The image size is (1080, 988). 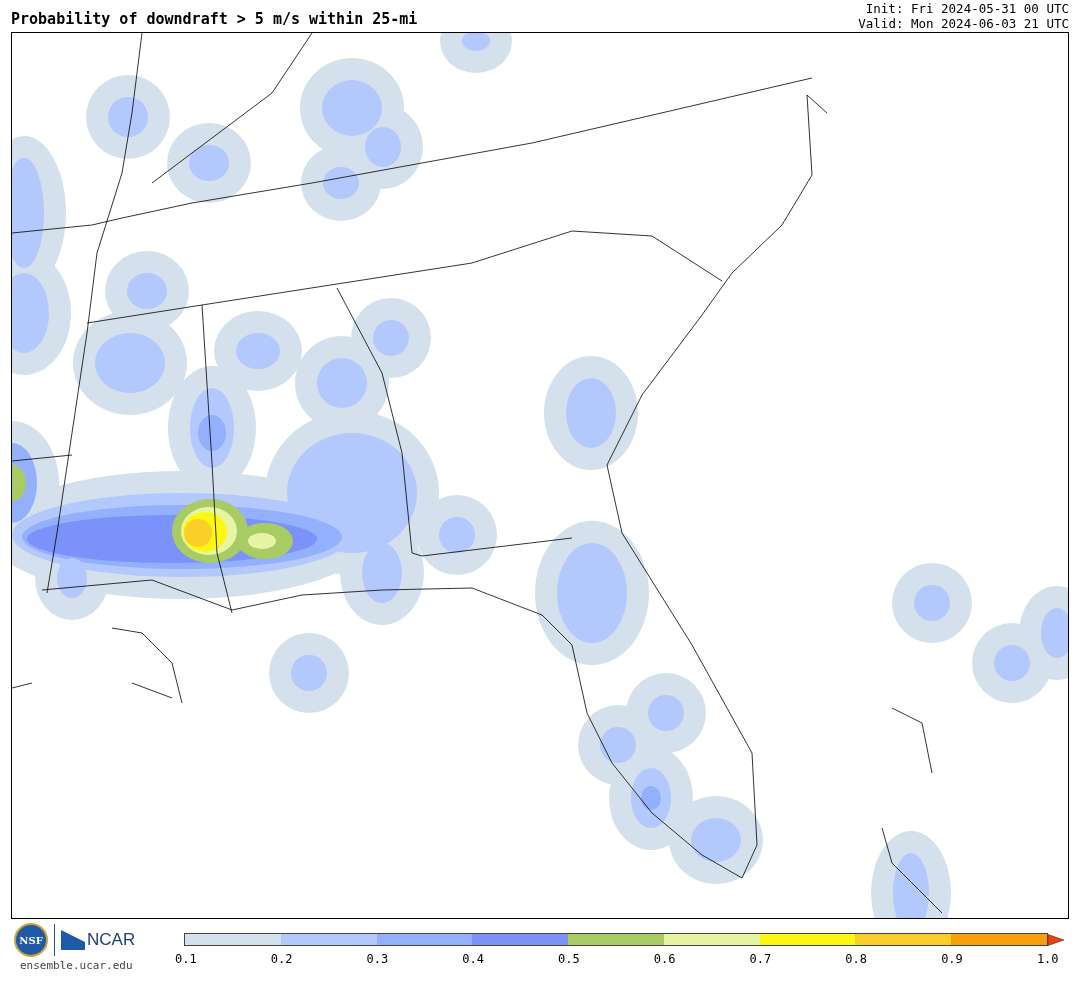 What do you see at coordinates (214, 20) in the screenshot?
I see `chart-title: Probability of downdraft > 5 m/s within 25-mi` at bounding box center [214, 20].